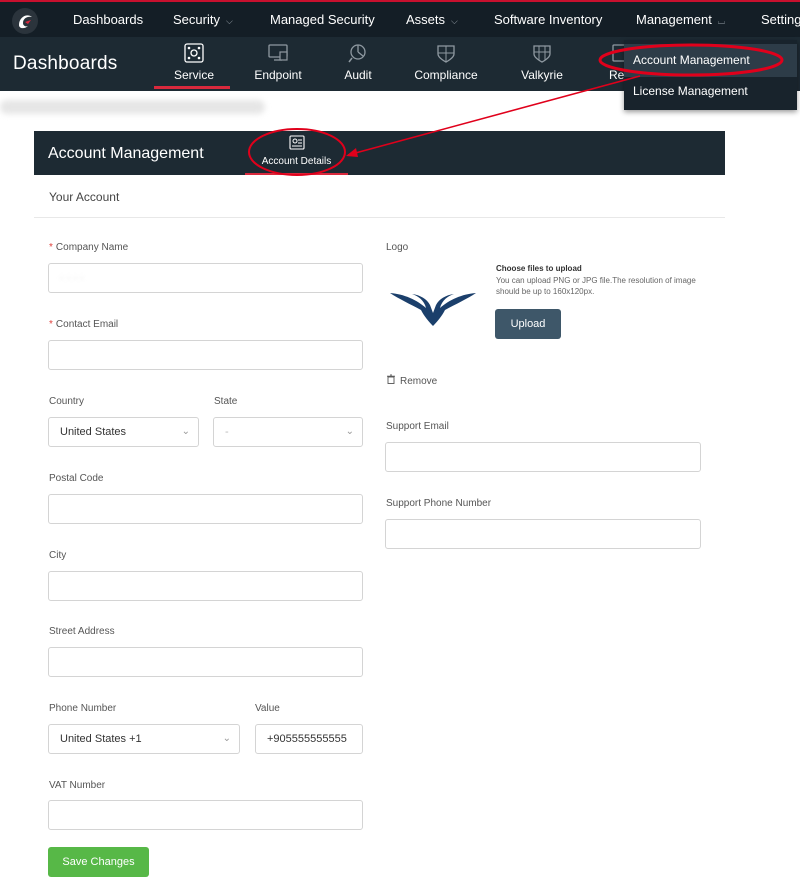  I want to click on tab-valkyrie-label: Valkyrie, so click(542, 75).